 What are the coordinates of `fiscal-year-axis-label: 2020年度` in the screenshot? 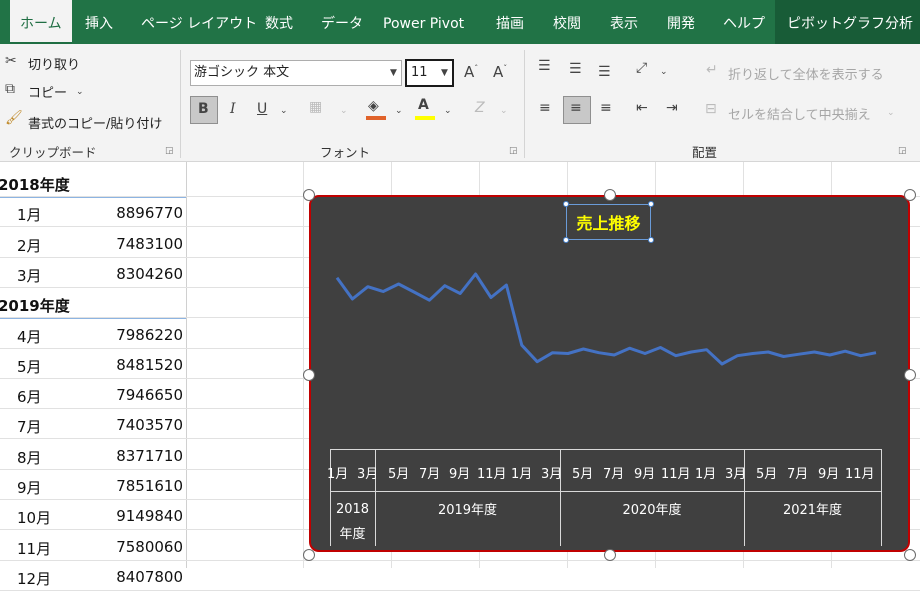 It's located at (652, 510).